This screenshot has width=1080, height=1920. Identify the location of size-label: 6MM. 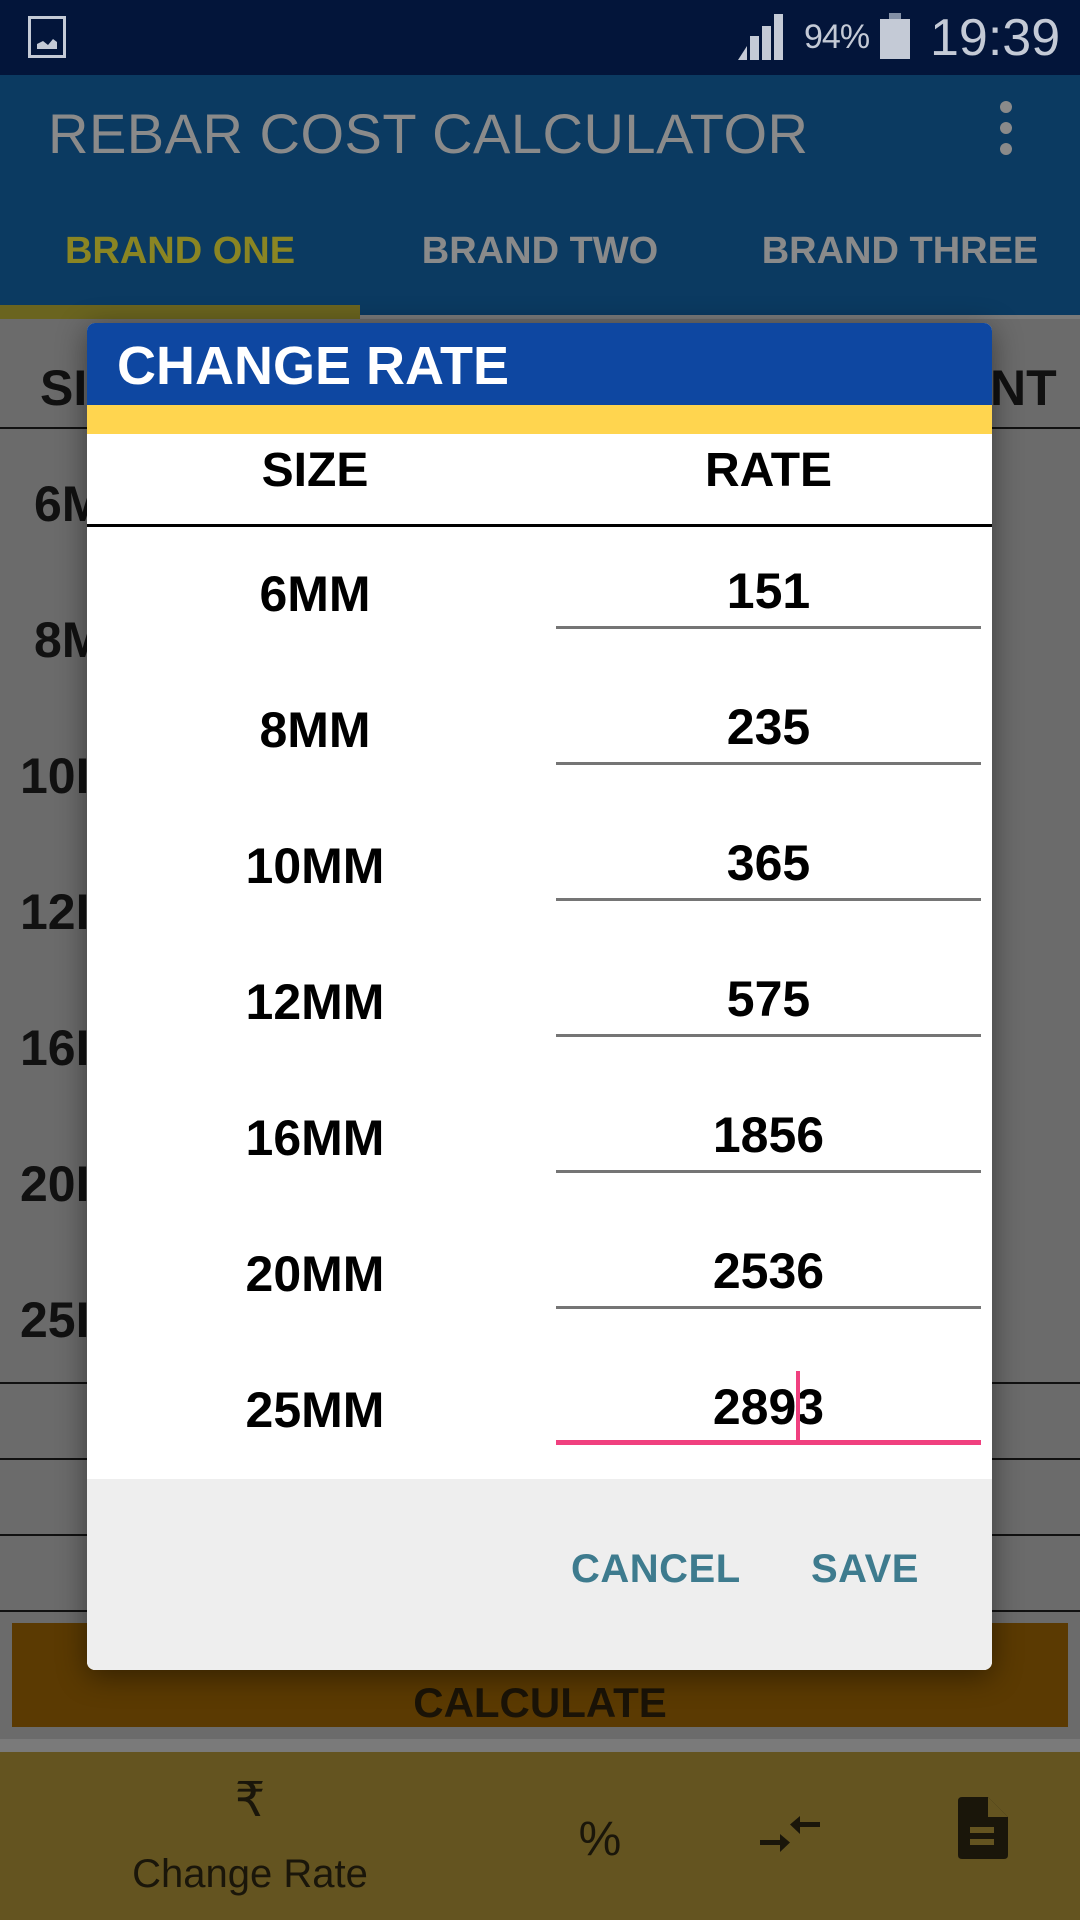
(315, 594).